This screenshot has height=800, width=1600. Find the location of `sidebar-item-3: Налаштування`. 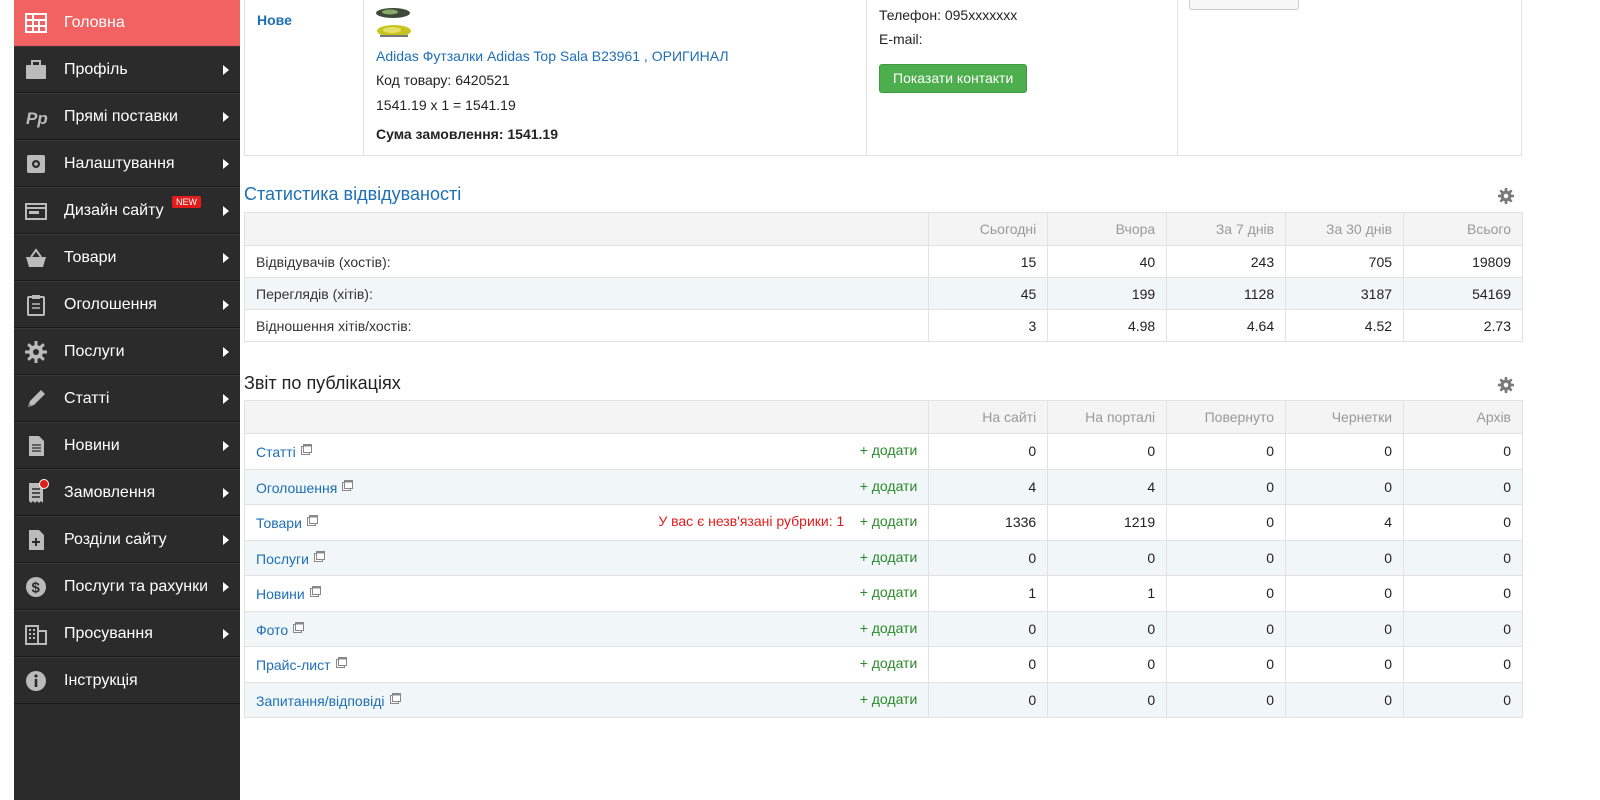

sidebar-item-3: Налаштування is located at coordinates (127, 163).